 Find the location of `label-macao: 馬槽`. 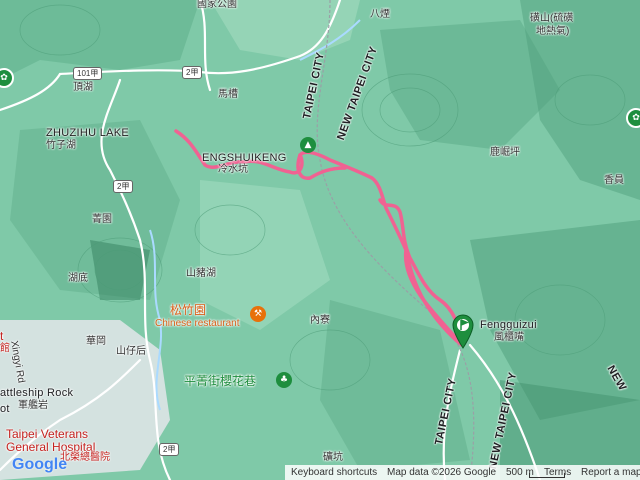

label-macao: 馬槽 is located at coordinates (228, 94).